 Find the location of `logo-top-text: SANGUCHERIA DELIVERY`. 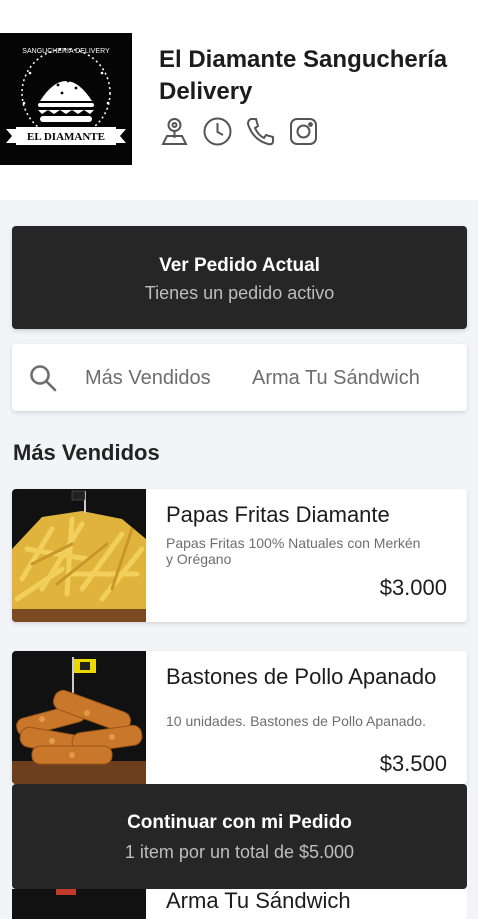

logo-top-text: SANGUCHERIA DELIVERY is located at coordinates (66, 51).